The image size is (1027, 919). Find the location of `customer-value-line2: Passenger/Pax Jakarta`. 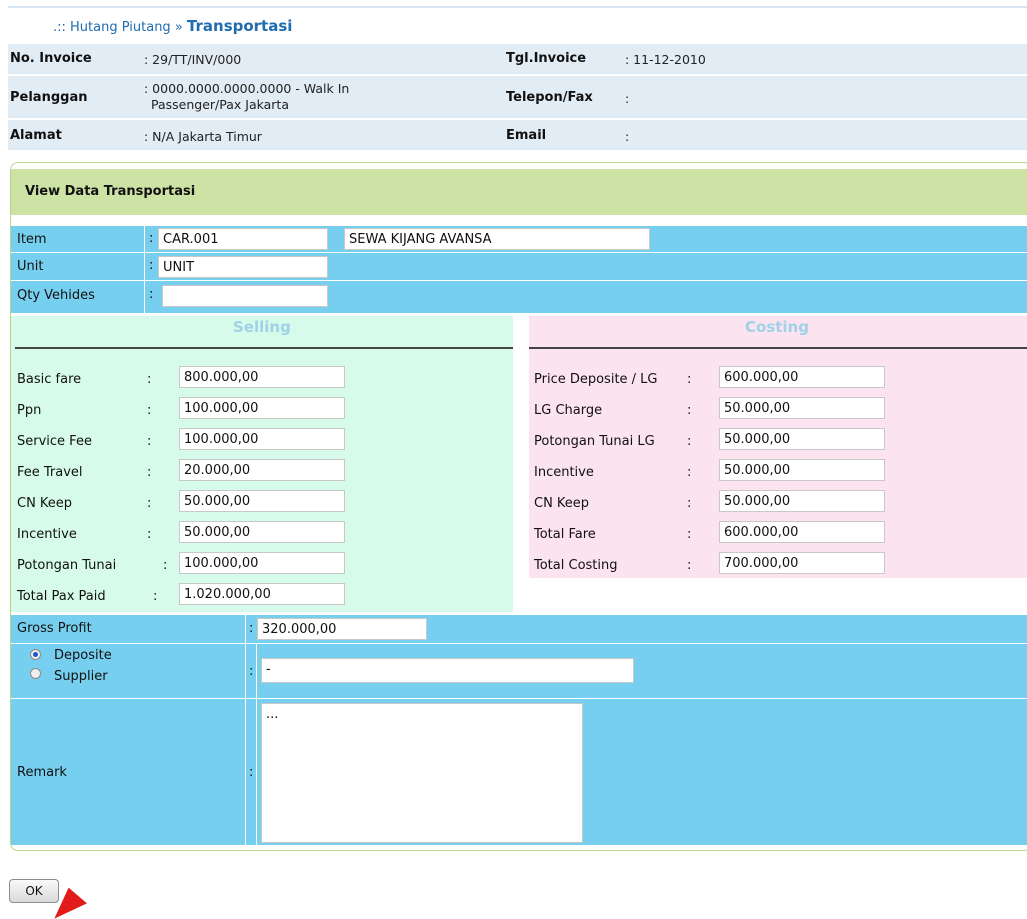

customer-value-line2: Passenger/Pax Jakarta is located at coordinates (220, 104).